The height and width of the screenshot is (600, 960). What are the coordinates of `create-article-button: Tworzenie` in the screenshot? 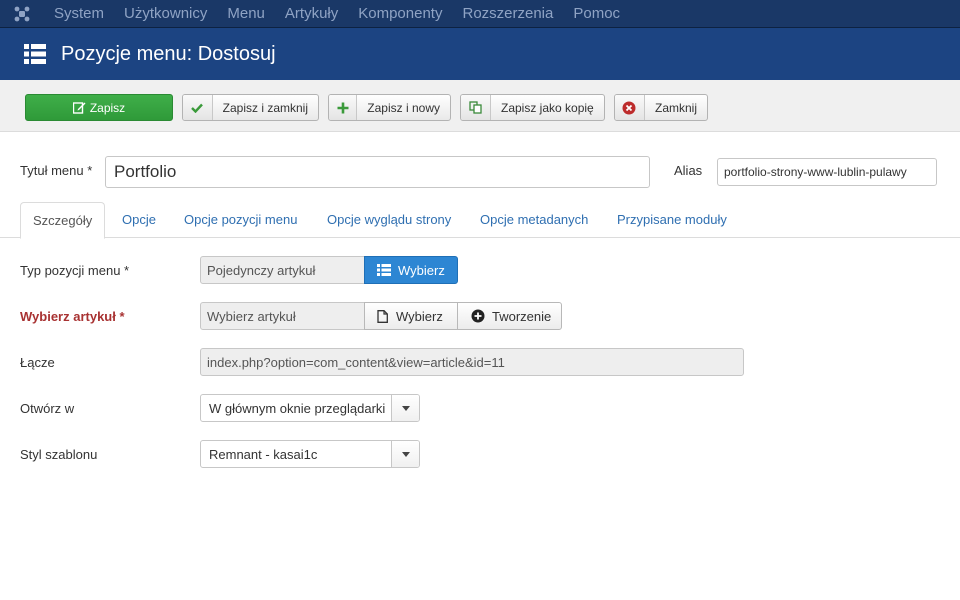 It's located at (509, 316).